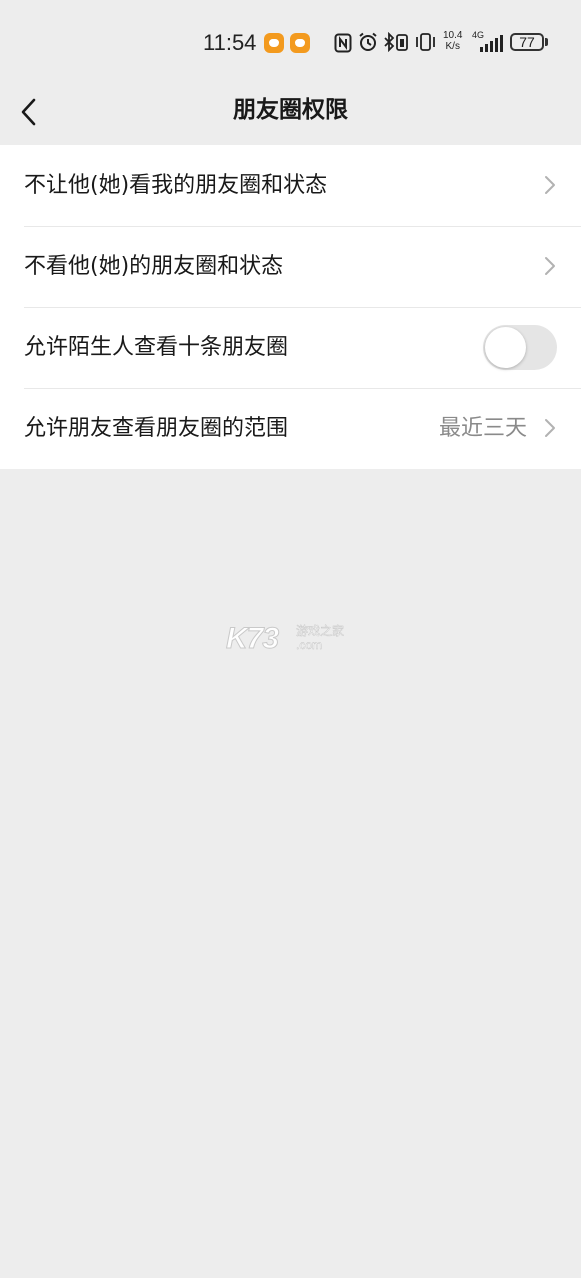 The width and height of the screenshot is (581, 1278). What do you see at coordinates (230, 42) in the screenshot?
I see `status-time: 11:54` at bounding box center [230, 42].